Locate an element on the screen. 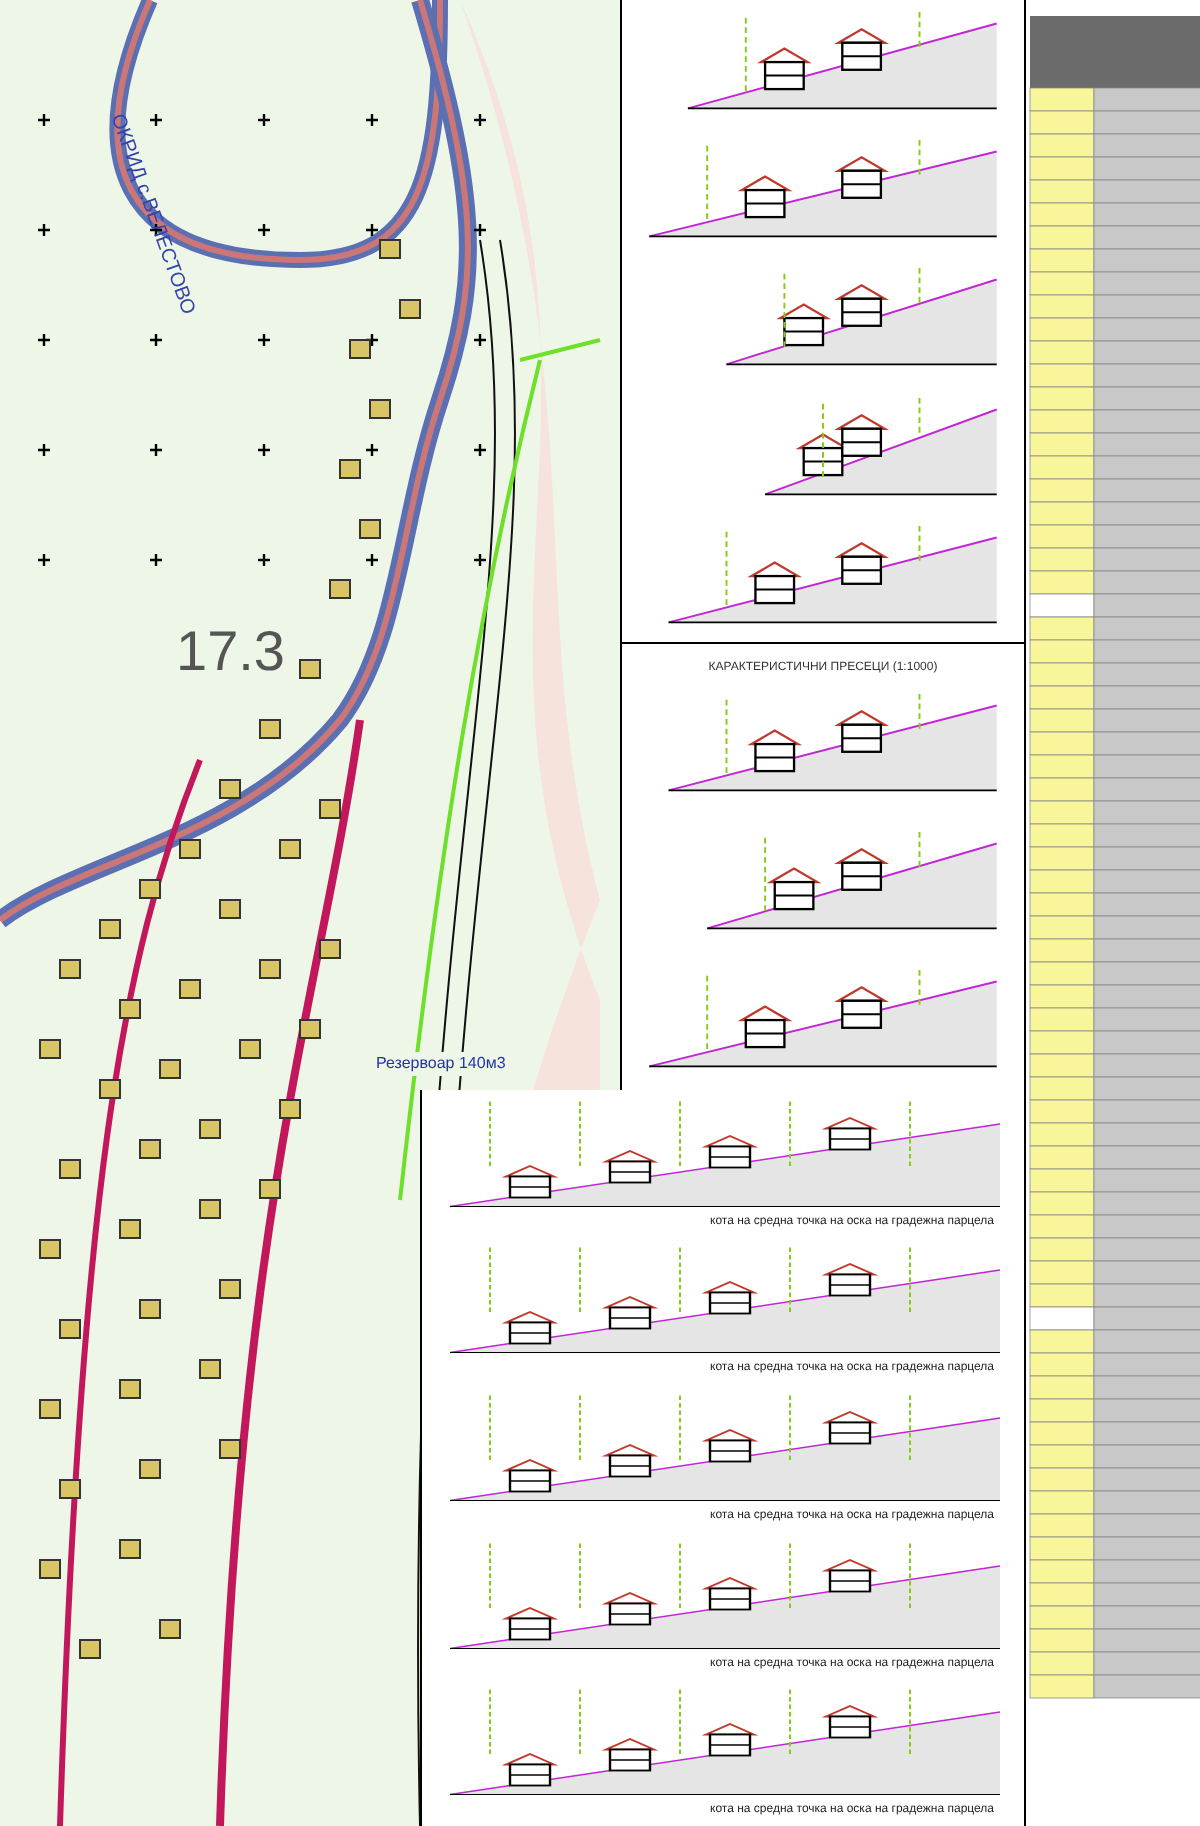 The height and width of the screenshot is (1826, 1200). reservoir-label: Резервоар 140м3 is located at coordinates (441, 1064).